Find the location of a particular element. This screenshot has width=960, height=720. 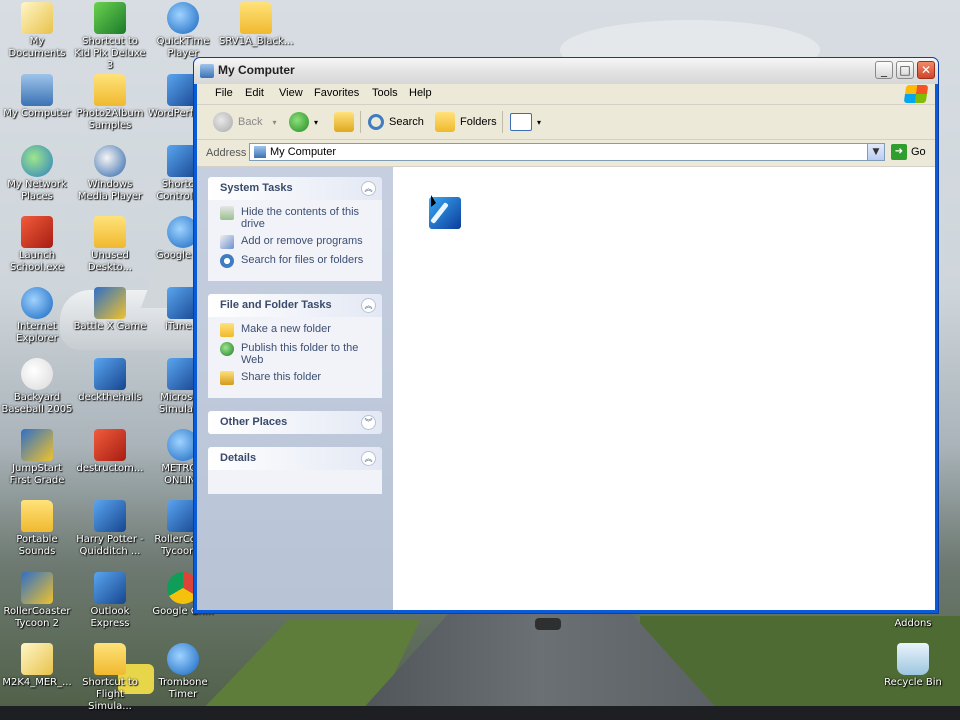

car is located at coordinates (548, 624).